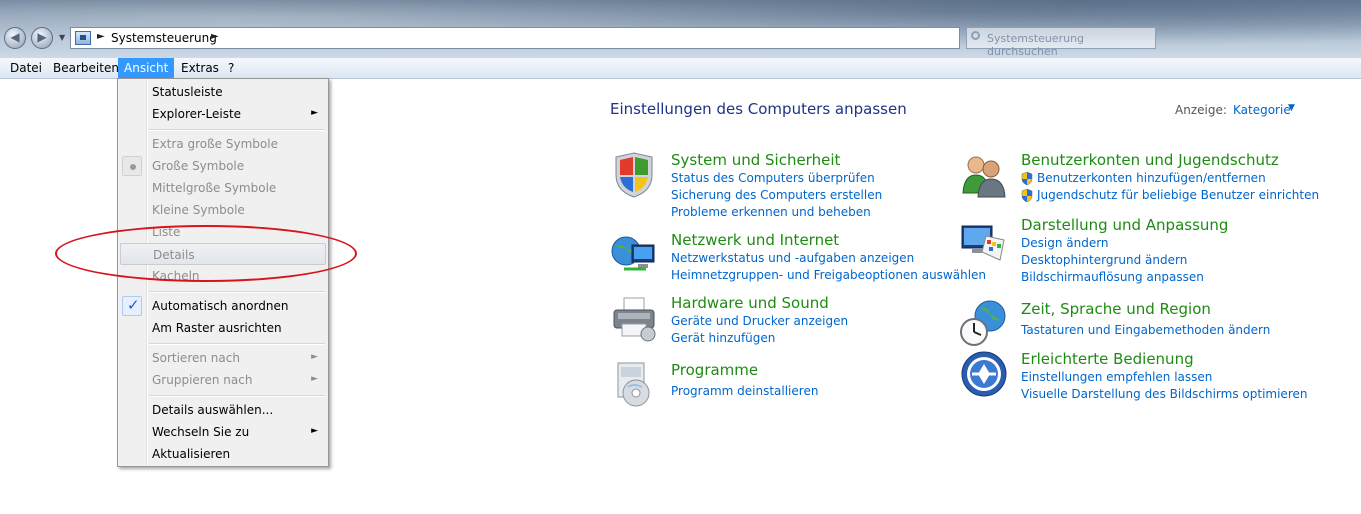  Describe the element at coordinates (1104, 260) in the screenshot. I see `link-change-wallpaper: Desktophintergrund ändern` at that location.